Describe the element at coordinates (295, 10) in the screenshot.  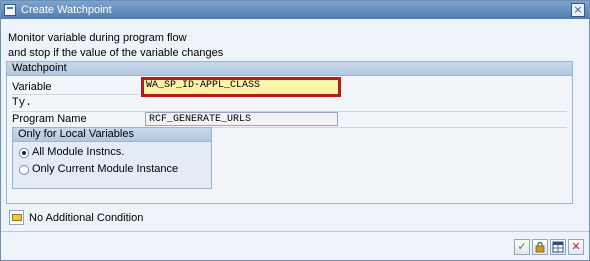
I see `title-bar: Create Watchpoint ×` at that location.